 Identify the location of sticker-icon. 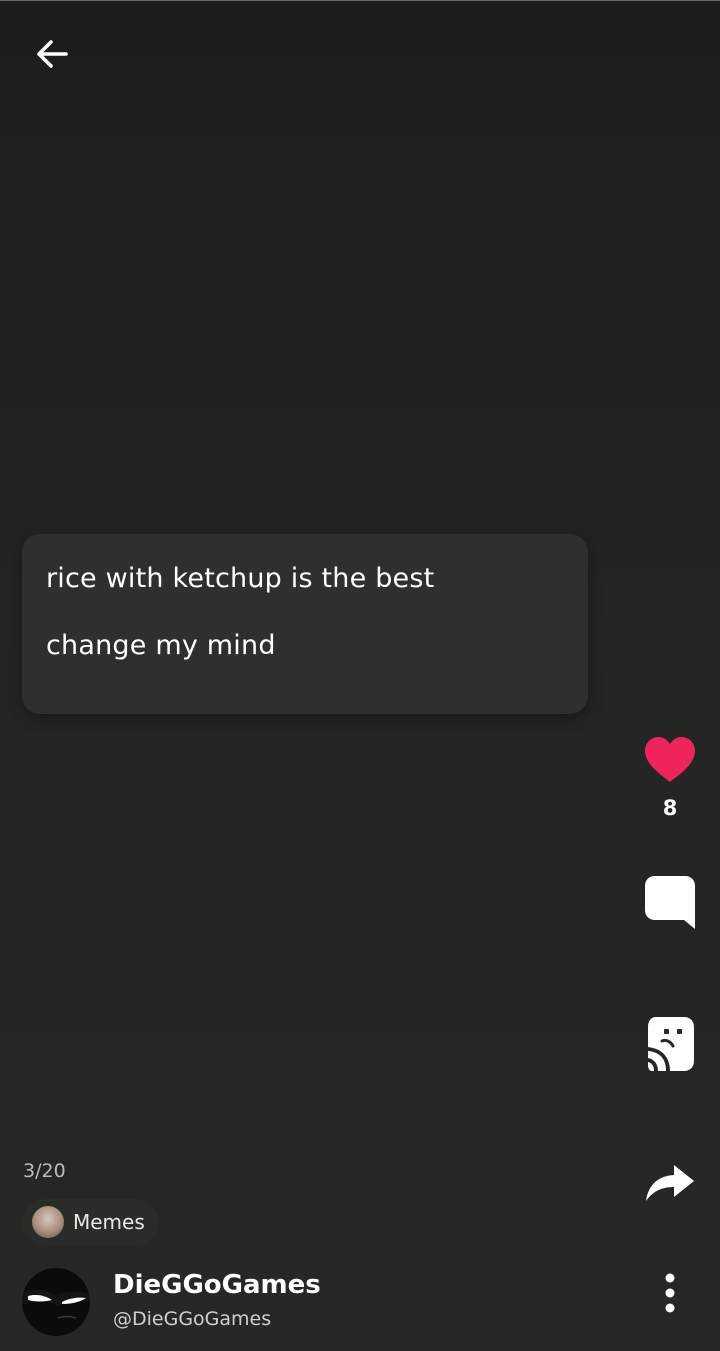
(671, 1044).